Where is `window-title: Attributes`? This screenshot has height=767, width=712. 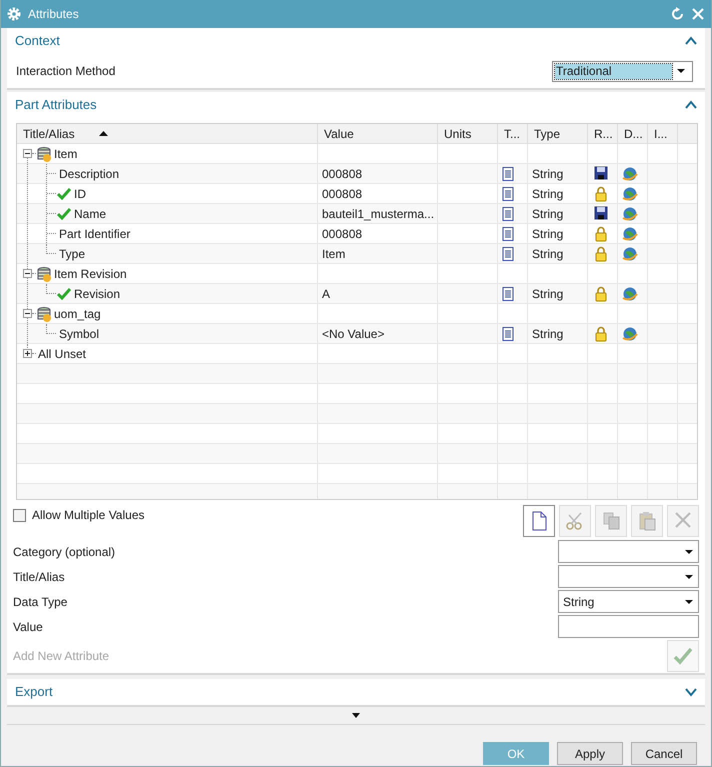 window-title: Attributes is located at coordinates (53, 14).